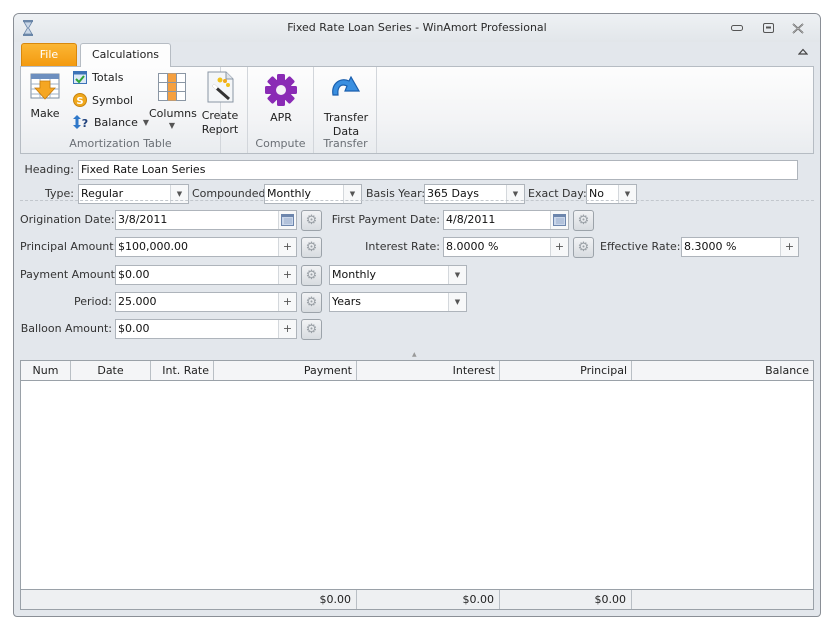 The image size is (838, 635). What do you see at coordinates (206, 220) in the screenshot?
I see `origination-date-input: 3/8/2011` at bounding box center [206, 220].